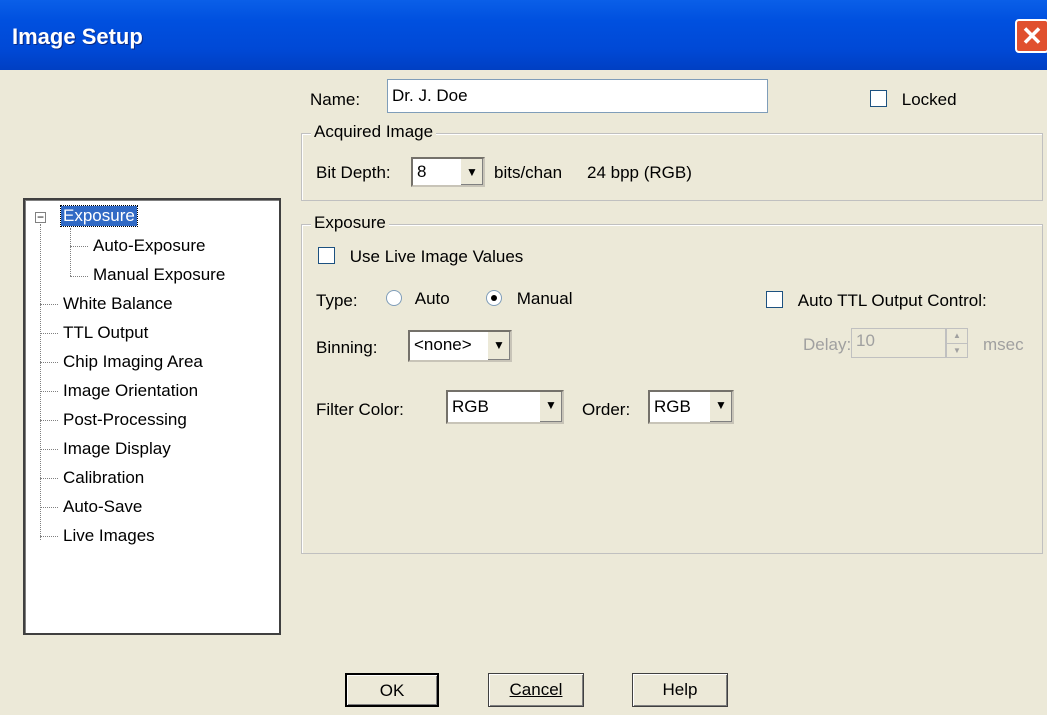 This screenshot has height=715, width=1047. I want to click on tree-item-live-images: Live Images, so click(109, 536).